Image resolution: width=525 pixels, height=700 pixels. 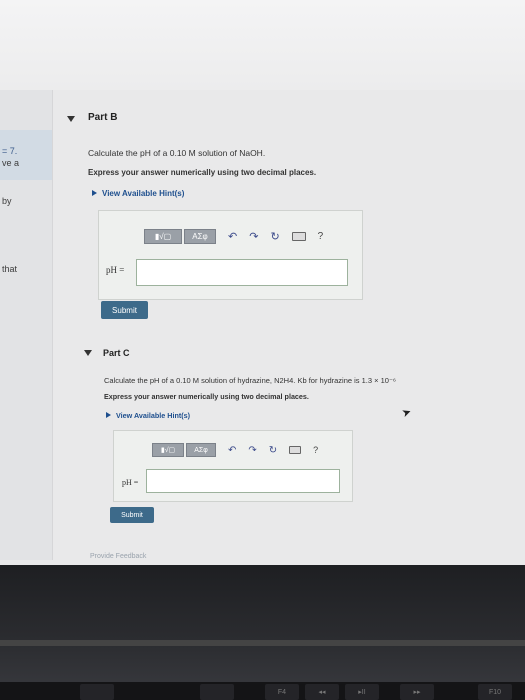 I want to click on left-fragment-2: ve a, so click(x=11, y=163).